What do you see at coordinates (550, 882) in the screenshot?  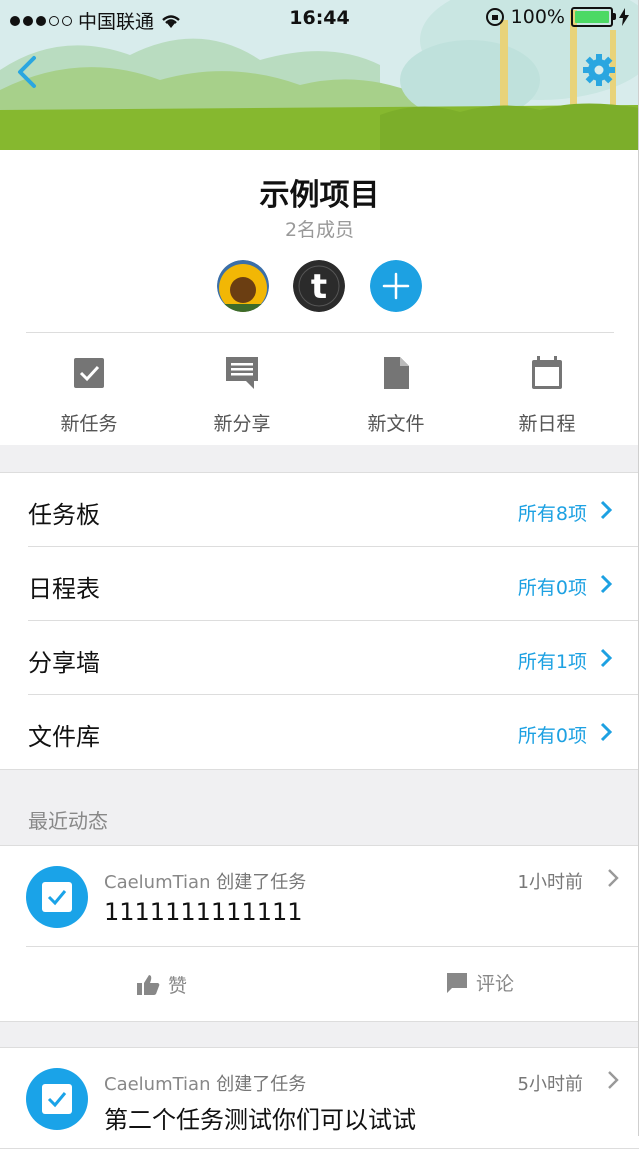 I see `feed-time: 1小时前` at bounding box center [550, 882].